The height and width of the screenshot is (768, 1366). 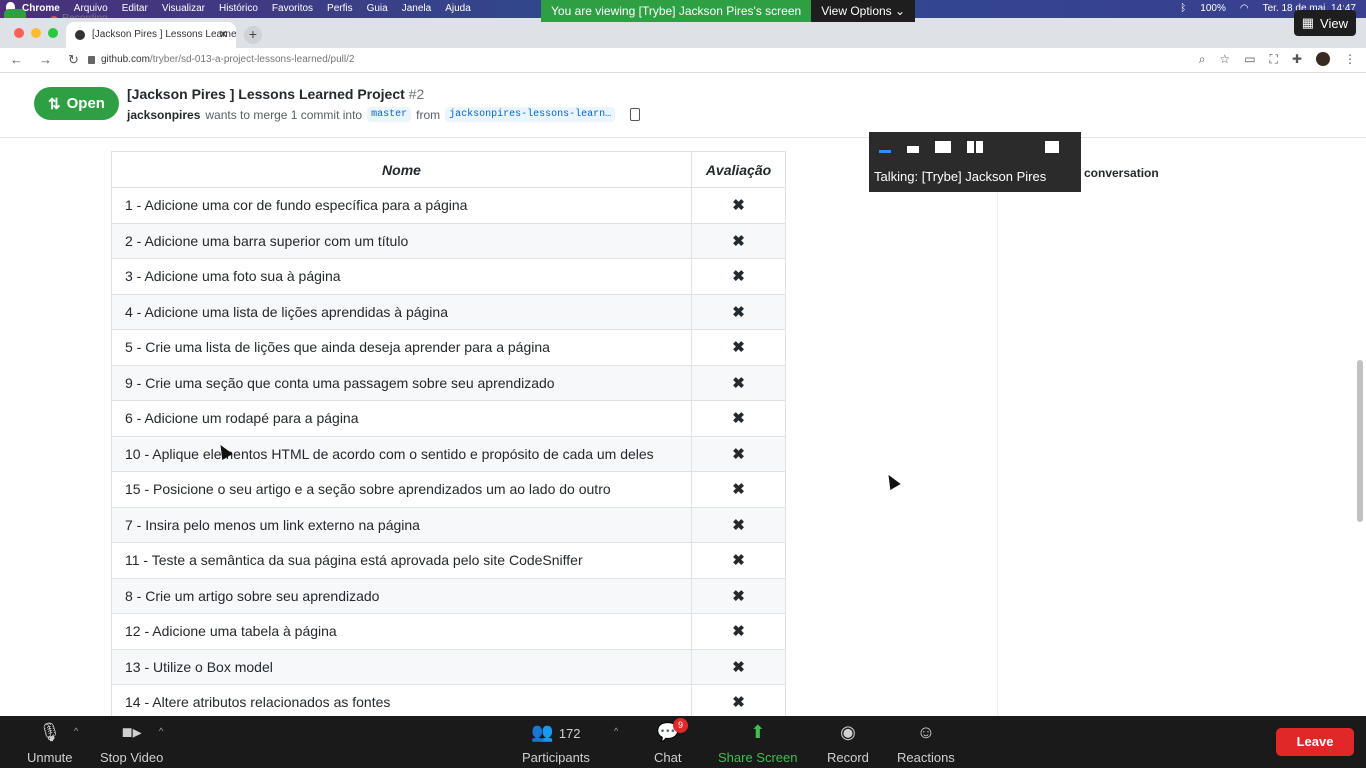 What do you see at coordinates (926, 732) in the screenshot?
I see `reactions-icon: ☺` at bounding box center [926, 732].